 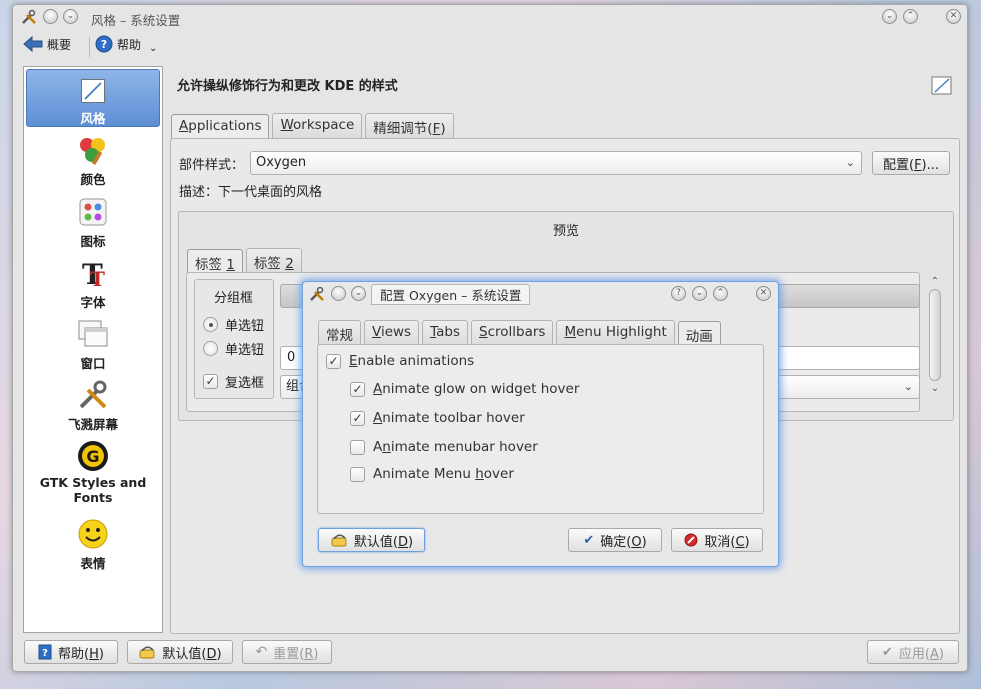 What do you see at coordinates (941, 85) in the screenshot?
I see `style-icon` at bounding box center [941, 85].